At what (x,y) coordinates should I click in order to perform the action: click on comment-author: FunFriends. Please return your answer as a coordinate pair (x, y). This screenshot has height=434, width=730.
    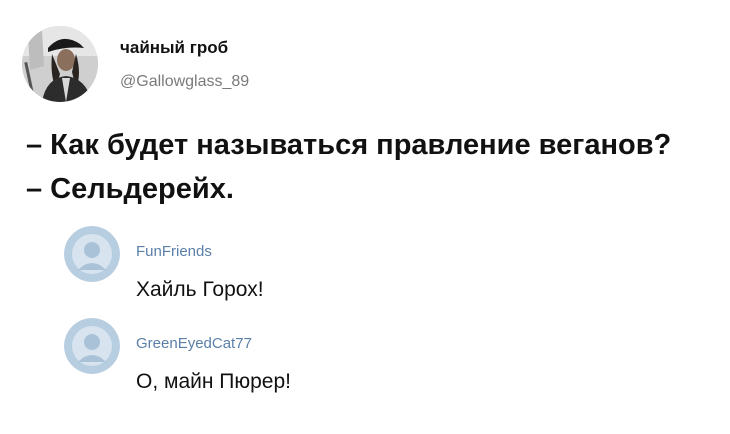
    Looking at the image, I should click on (174, 251).